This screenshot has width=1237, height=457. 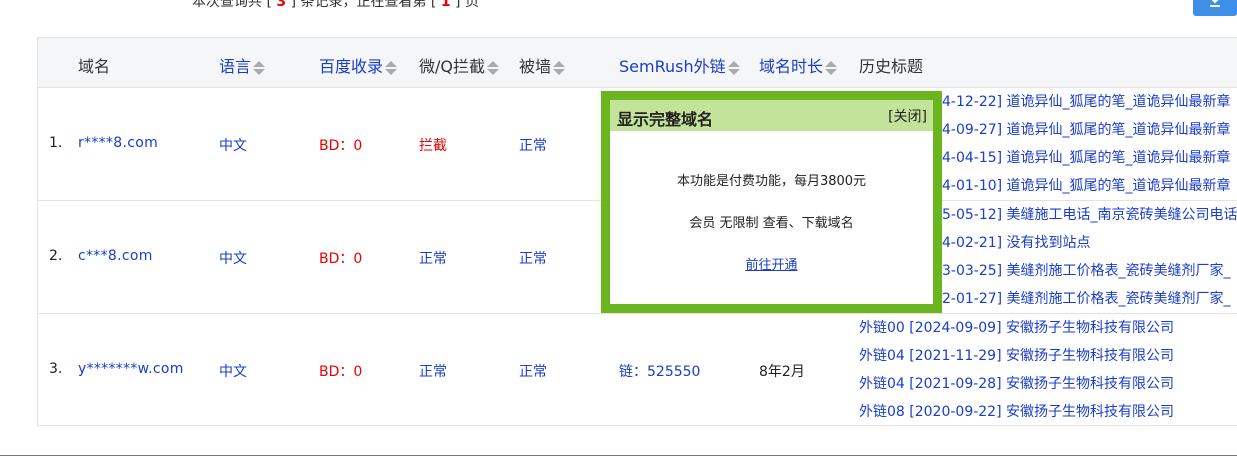 What do you see at coordinates (363, 5) in the screenshot?
I see `summary-middle: ] 条记录，正在查看第 [` at bounding box center [363, 5].